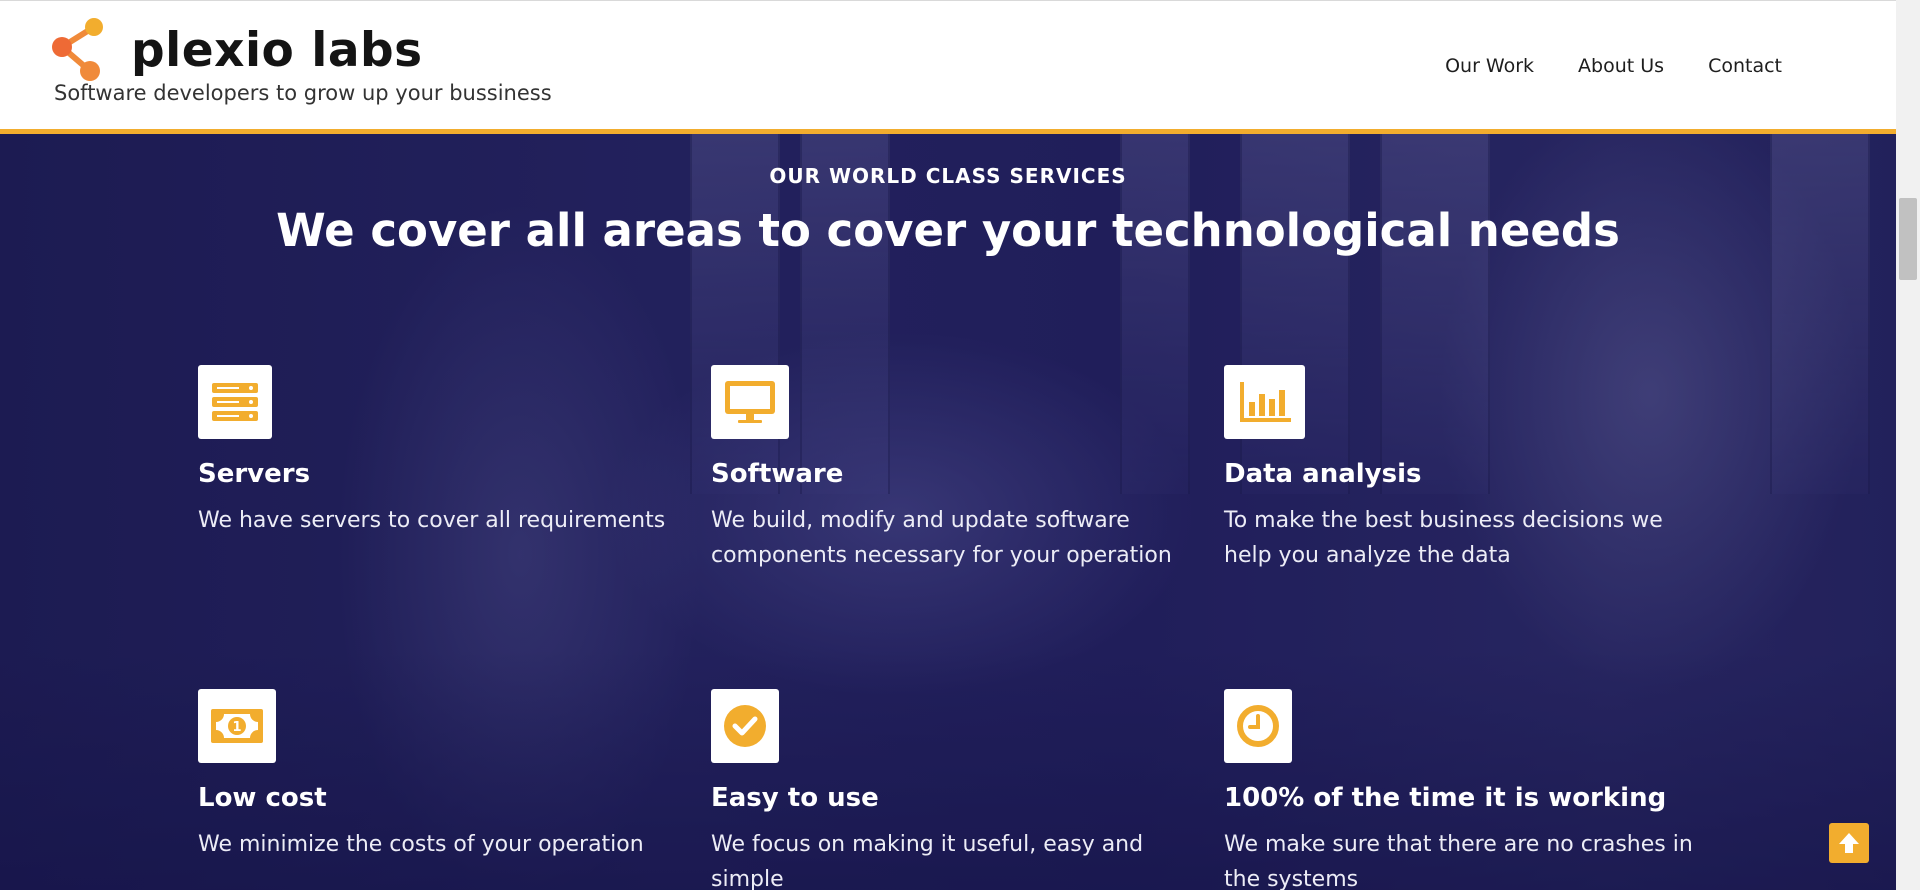  What do you see at coordinates (777, 474) in the screenshot?
I see `service-title: Software` at bounding box center [777, 474].